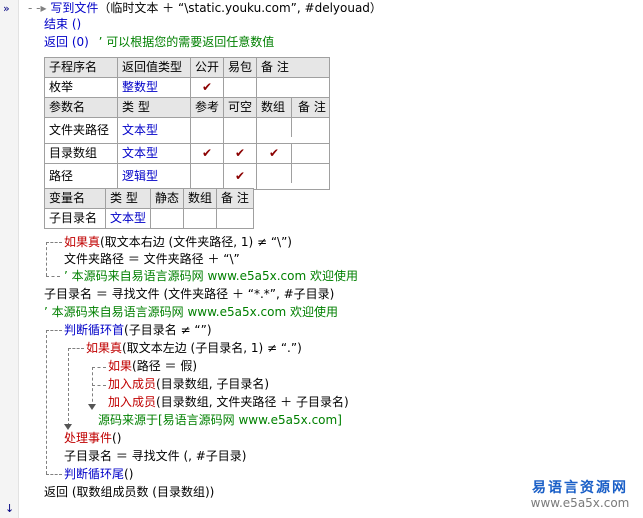 This screenshot has height=518, width=643. I want to click on array-check-icon: ✔, so click(275, 153).